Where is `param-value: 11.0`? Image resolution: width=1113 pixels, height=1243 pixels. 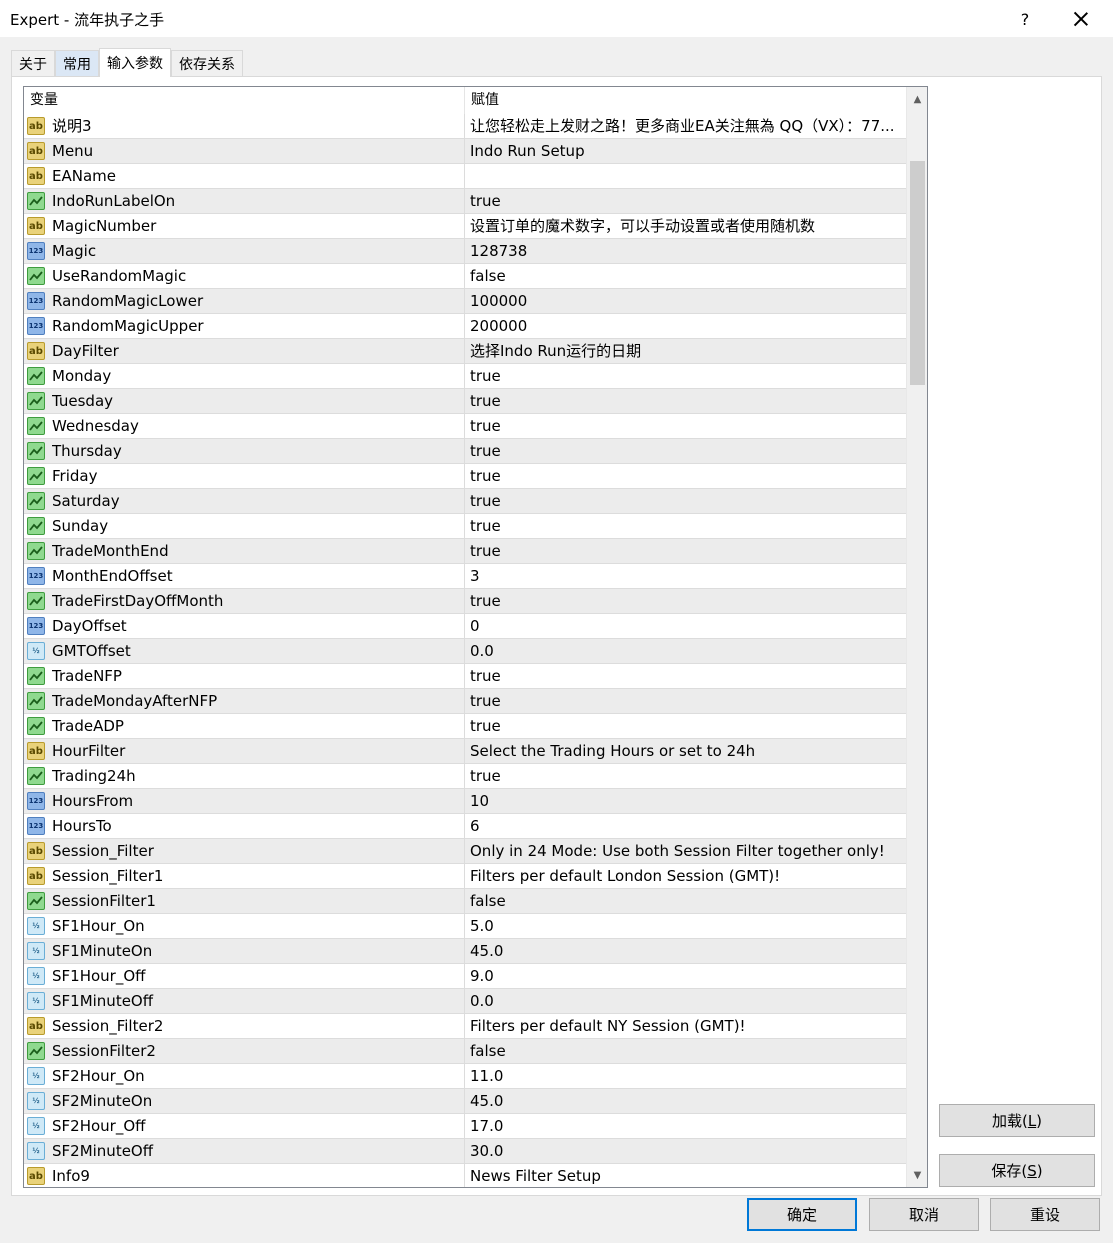 param-value: 11.0 is located at coordinates (686, 1076).